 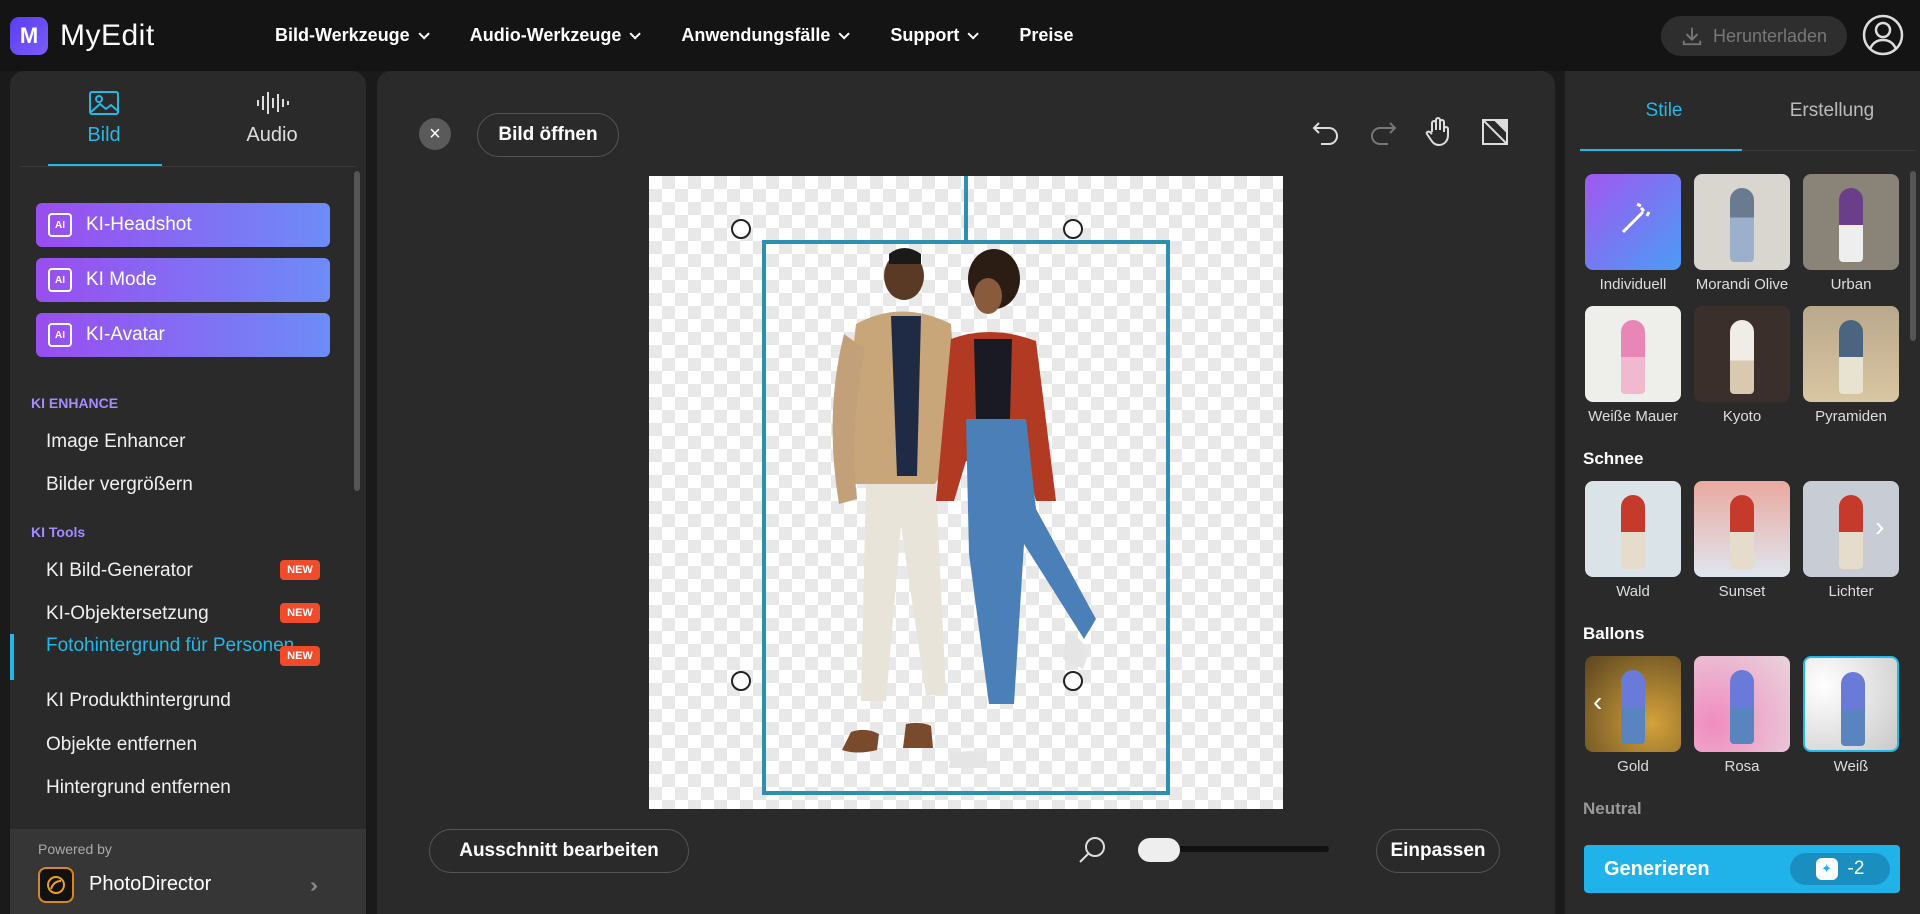 I want to click on tab-label: Bild, so click(x=104, y=135).